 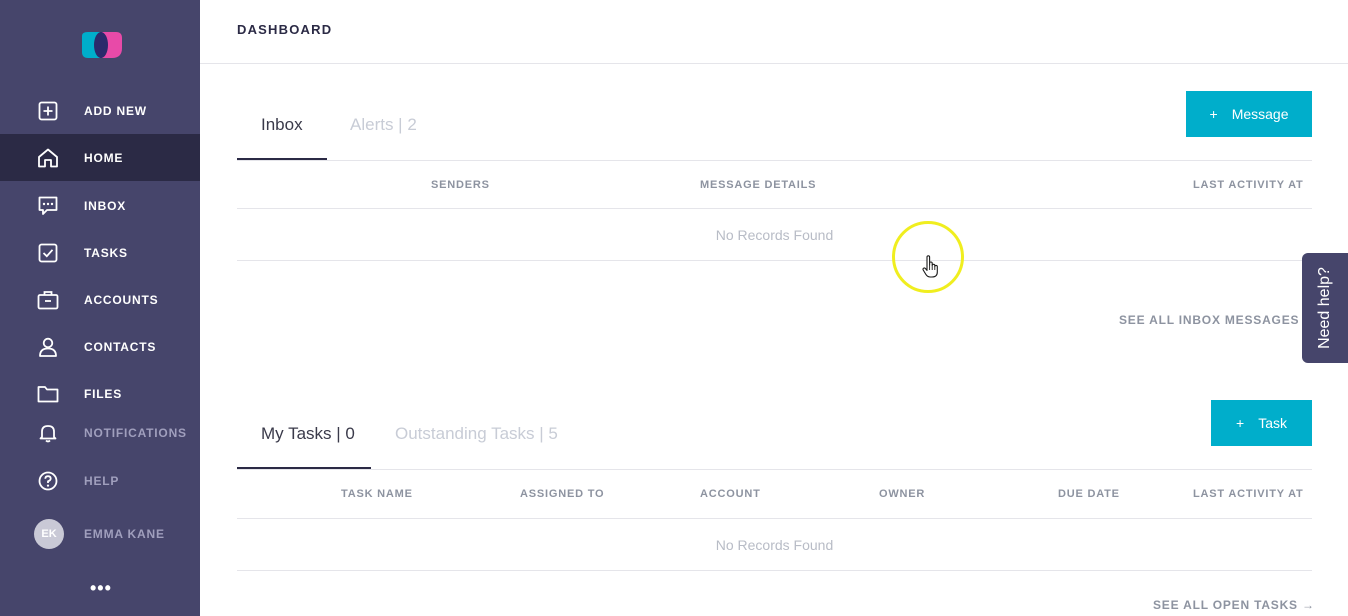 What do you see at coordinates (1260, 114) in the screenshot?
I see `button-label: Message` at bounding box center [1260, 114].